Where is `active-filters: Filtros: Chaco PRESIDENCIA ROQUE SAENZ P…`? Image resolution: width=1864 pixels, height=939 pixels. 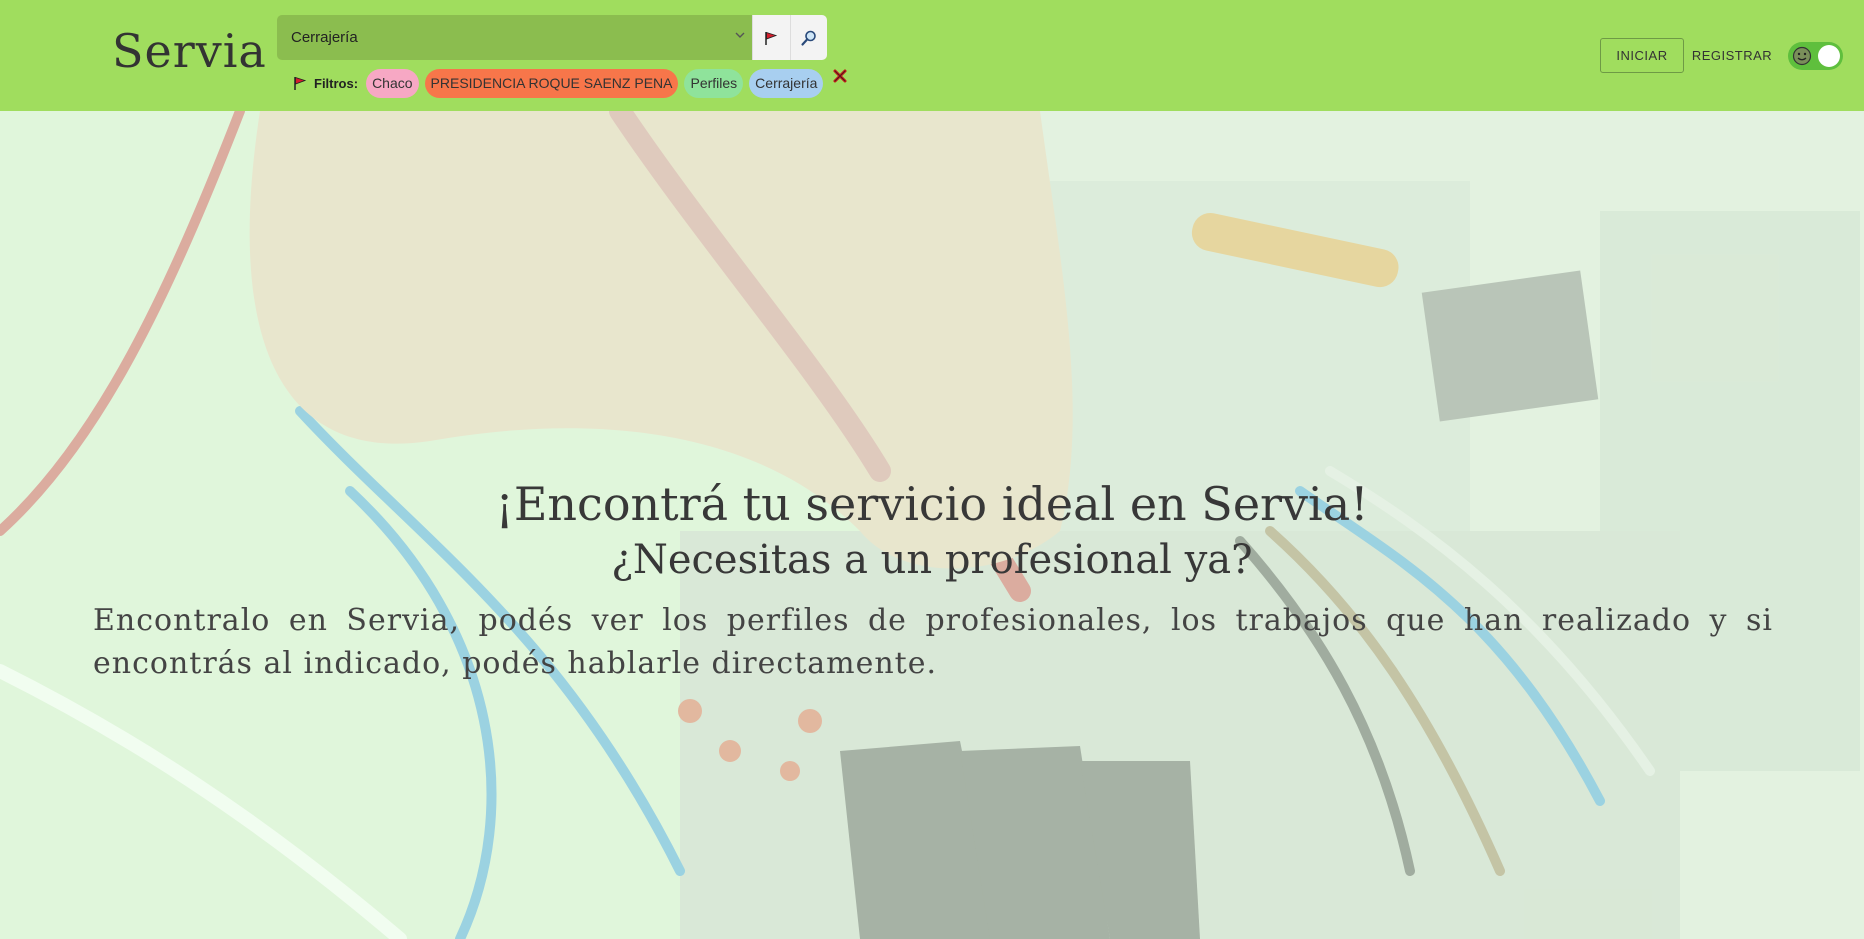
active-filters: Filtros: Chaco PRESIDENCIA ROQUE SAENZ P… is located at coordinates (570, 83).